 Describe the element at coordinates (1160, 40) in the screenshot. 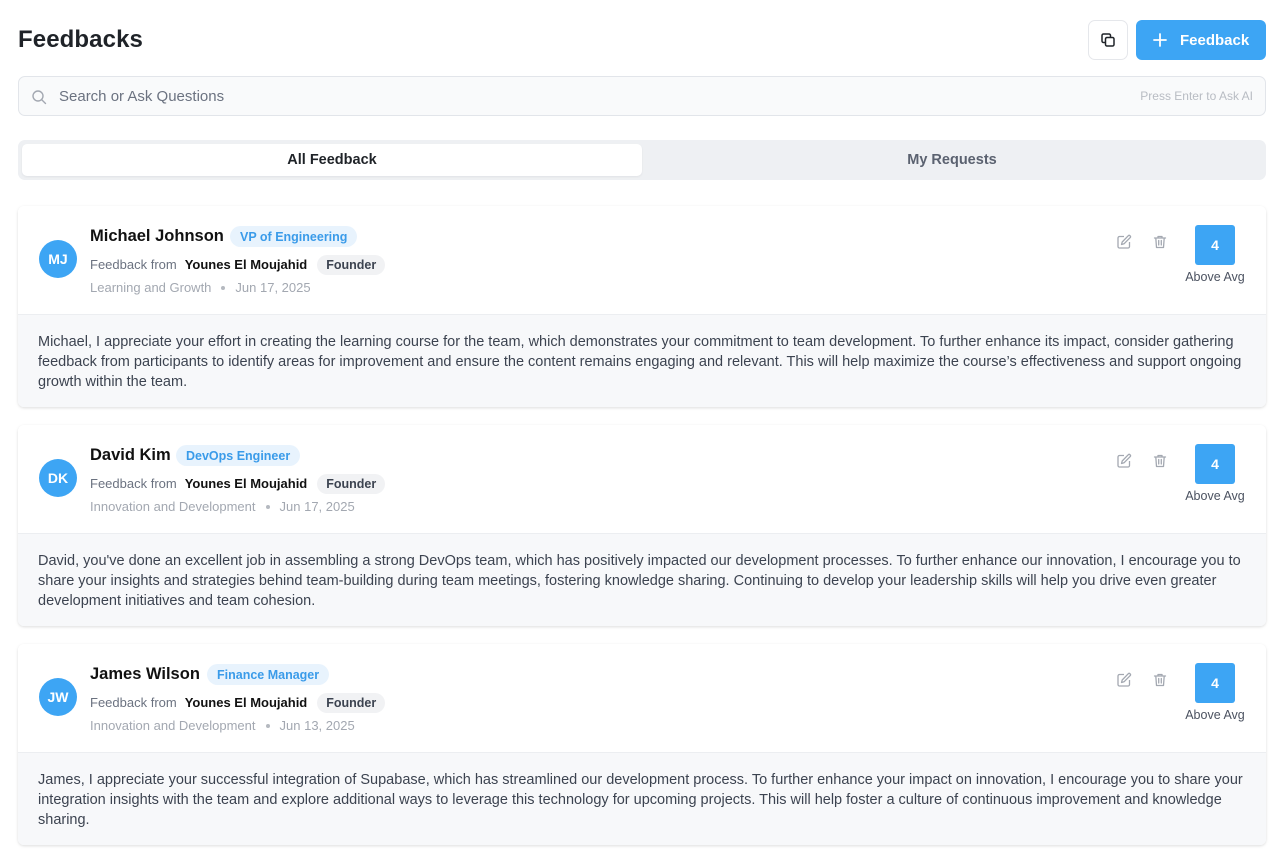

I see `plus-icon` at that location.